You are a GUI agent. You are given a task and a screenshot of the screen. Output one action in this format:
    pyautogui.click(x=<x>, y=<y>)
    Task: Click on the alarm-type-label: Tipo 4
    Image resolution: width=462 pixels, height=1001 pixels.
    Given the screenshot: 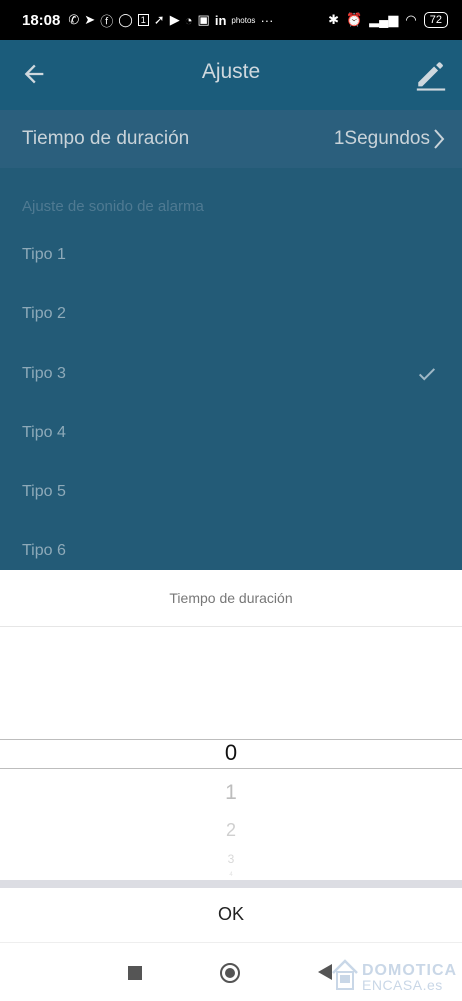 What is the action you would take?
    pyautogui.click(x=44, y=432)
    